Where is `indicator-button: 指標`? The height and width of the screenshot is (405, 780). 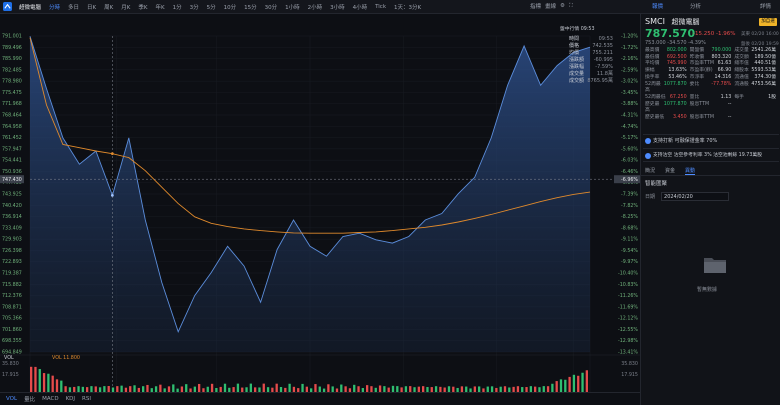
indicator-button: 指標 is located at coordinates (535, 6).